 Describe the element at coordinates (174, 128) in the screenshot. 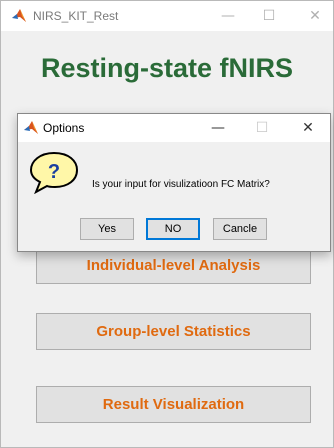

I see `dialog-titlebar: Options — ☐ ✕` at that location.